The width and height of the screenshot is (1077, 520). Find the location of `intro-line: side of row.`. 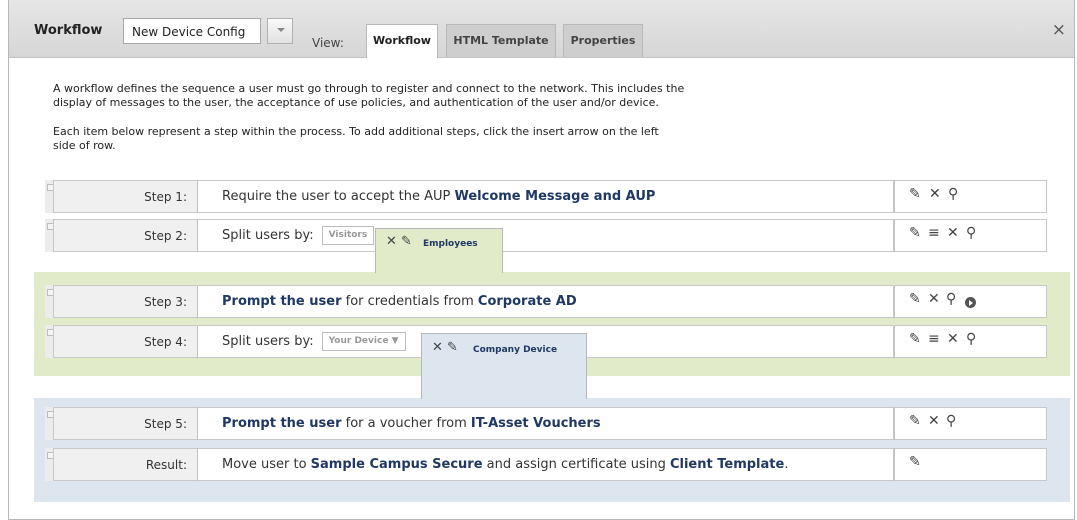

intro-line: side of row. is located at coordinates (84, 145).